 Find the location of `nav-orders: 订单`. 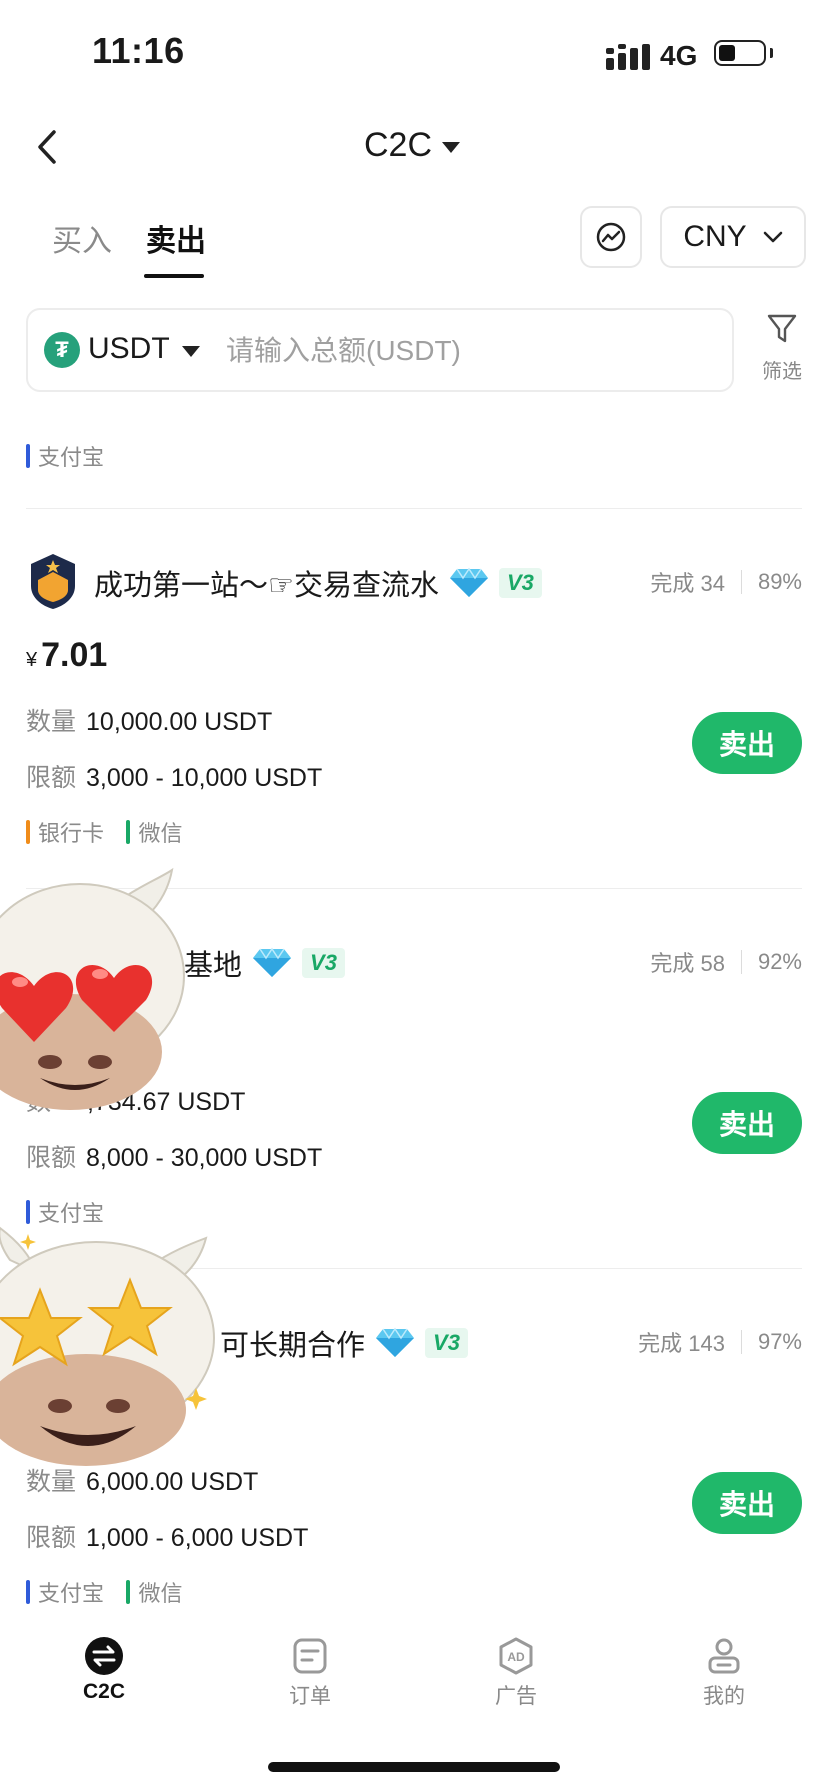

nav-orders: 订单 is located at coordinates (310, 1673).